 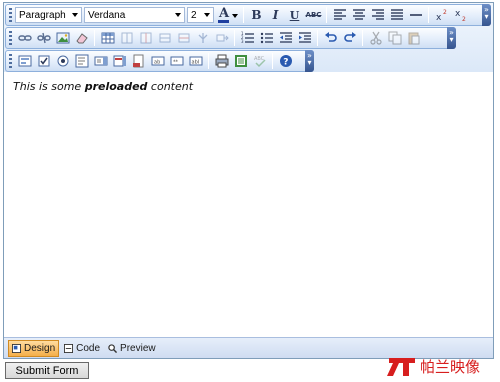 I want to click on bold-button: B, so click(x=256, y=15).